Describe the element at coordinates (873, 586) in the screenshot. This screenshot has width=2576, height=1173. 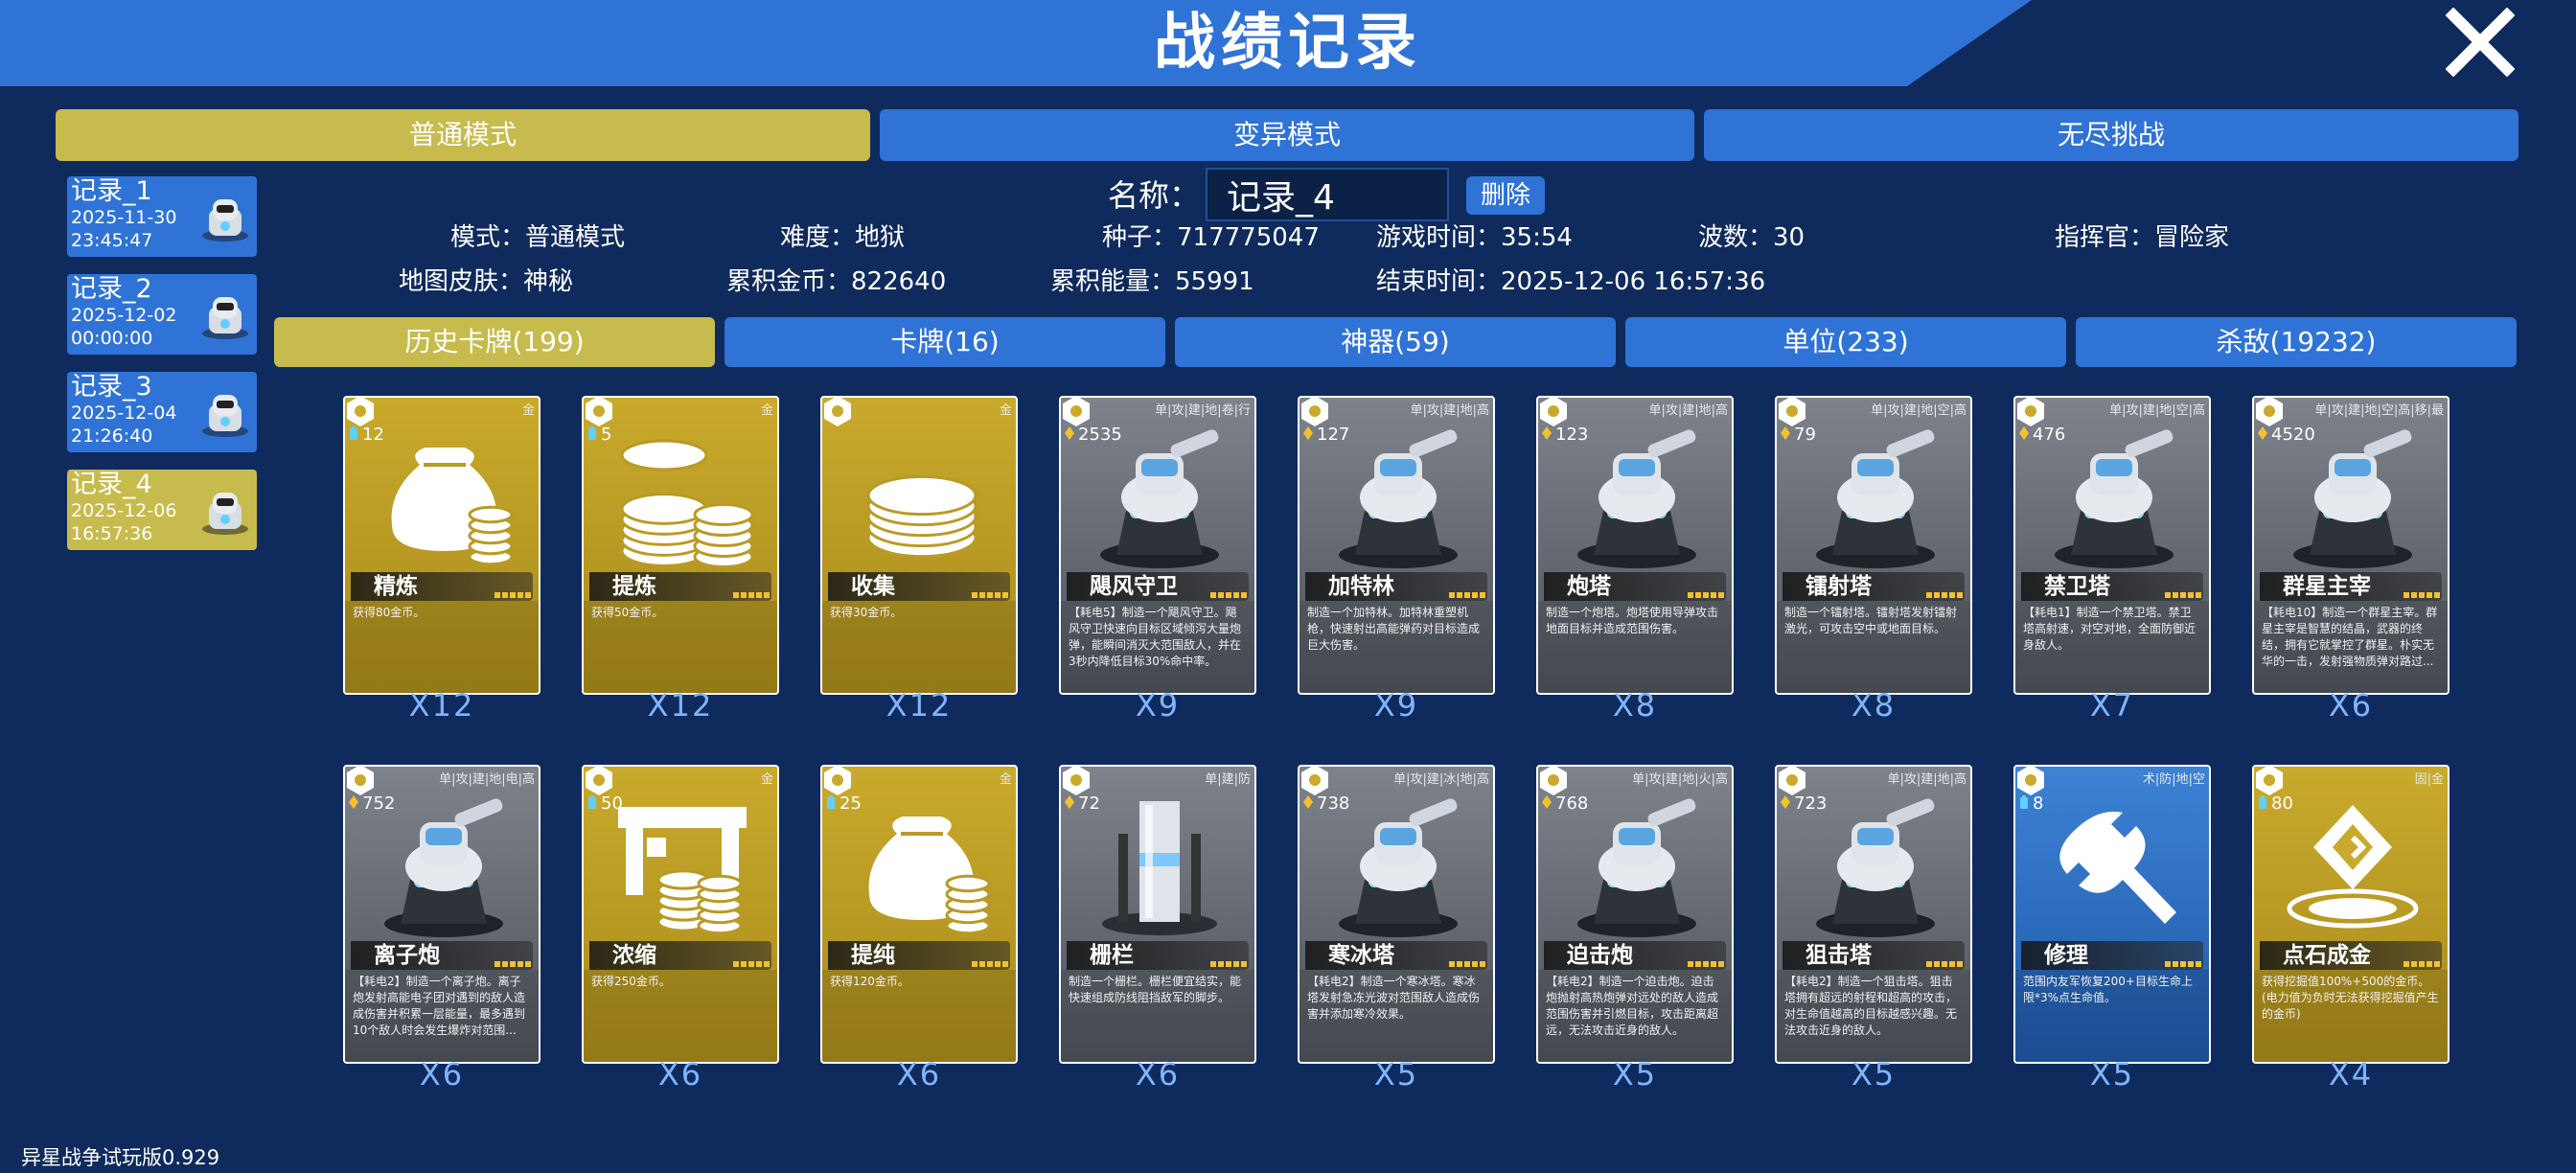
I see `card-name: 收集` at that location.